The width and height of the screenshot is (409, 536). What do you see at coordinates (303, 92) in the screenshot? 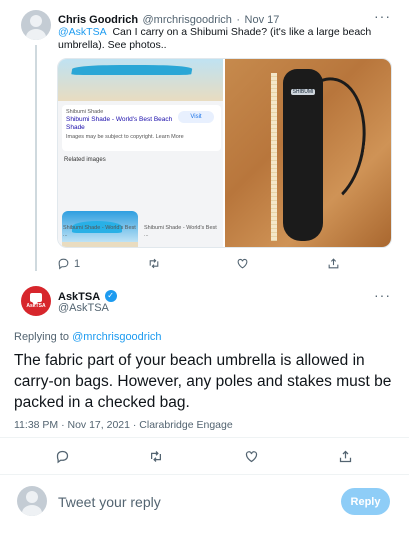
I see `bag-label: SHIBUMI` at bounding box center [303, 92].